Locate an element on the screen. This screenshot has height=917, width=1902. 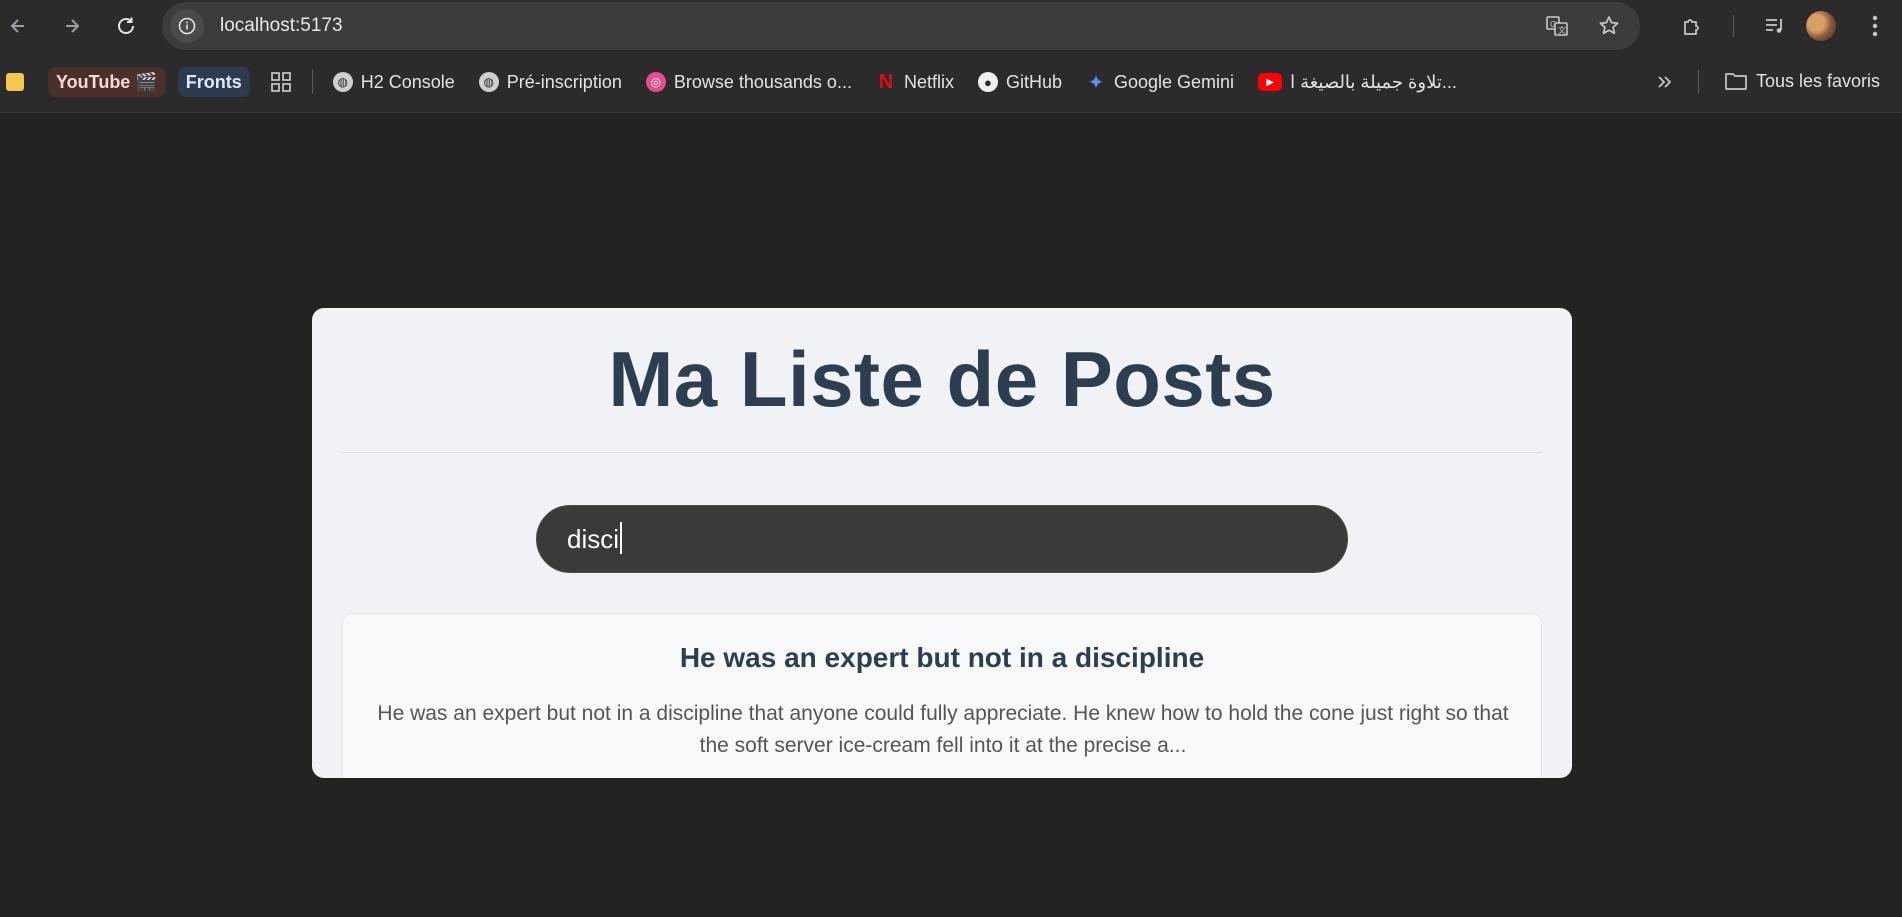
forward-icon is located at coordinates (72, 26).